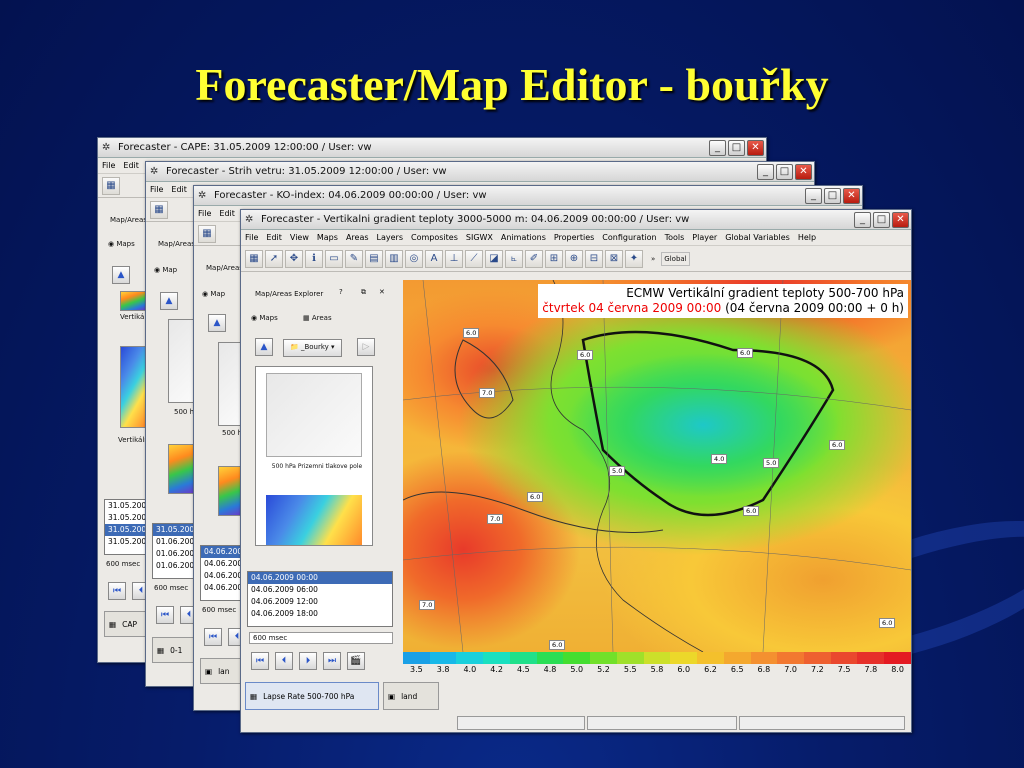 Image resolution: width=1024 pixels, height=768 pixels. What do you see at coordinates (320, 578) in the screenshot?
I see `list-item: 04.06.2009 00:00` at bounding box center [320, 578].